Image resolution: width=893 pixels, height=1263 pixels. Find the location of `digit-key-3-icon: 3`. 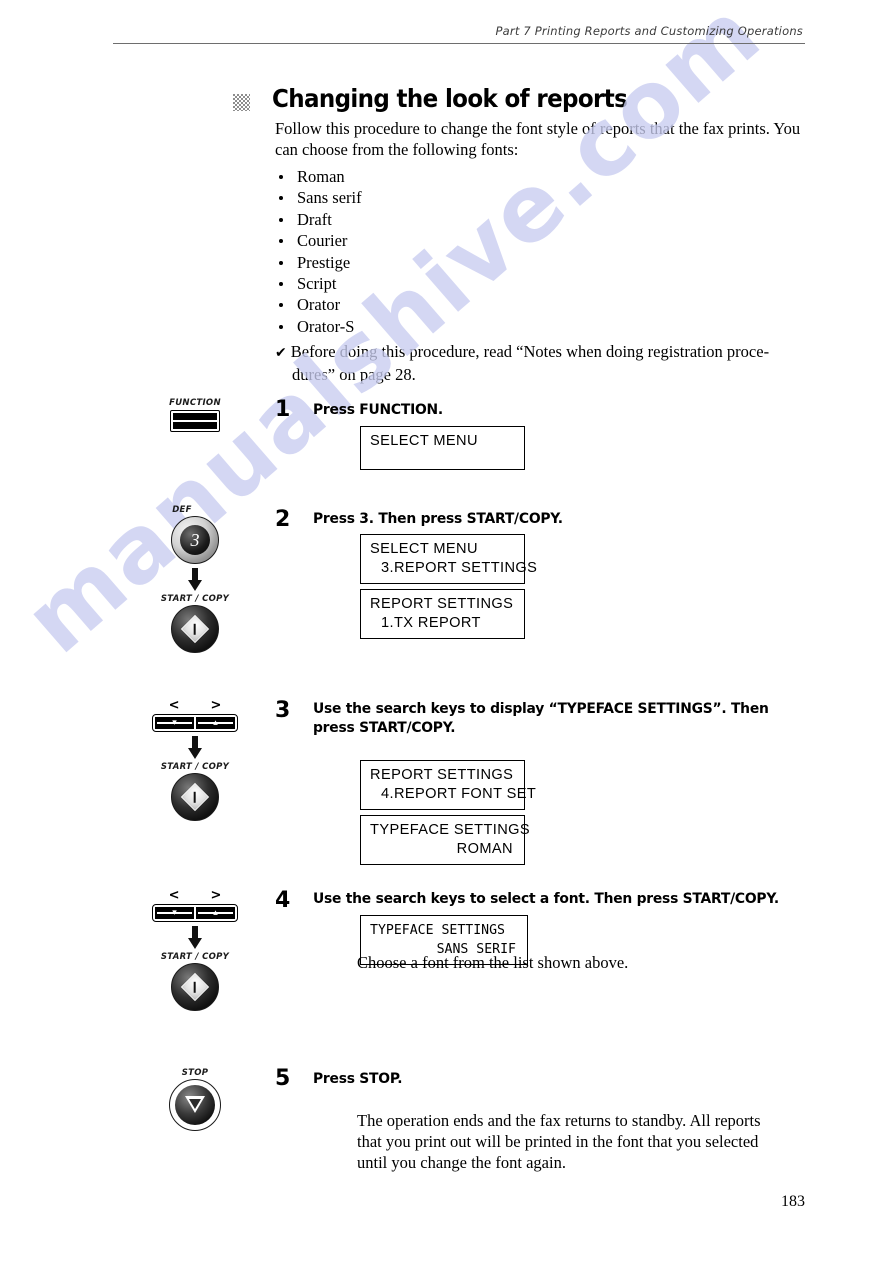

digit-key-3-icon: 3 is located at coordinates (195, 540).